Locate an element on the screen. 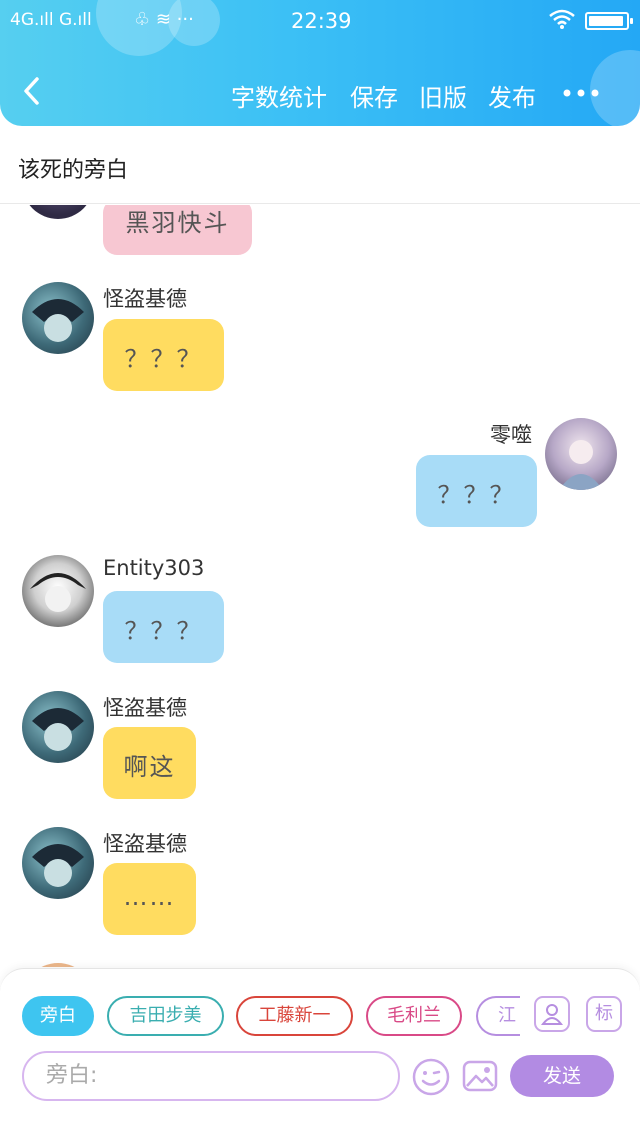  publish-button: 发布 is located at coordinates (512, 95).